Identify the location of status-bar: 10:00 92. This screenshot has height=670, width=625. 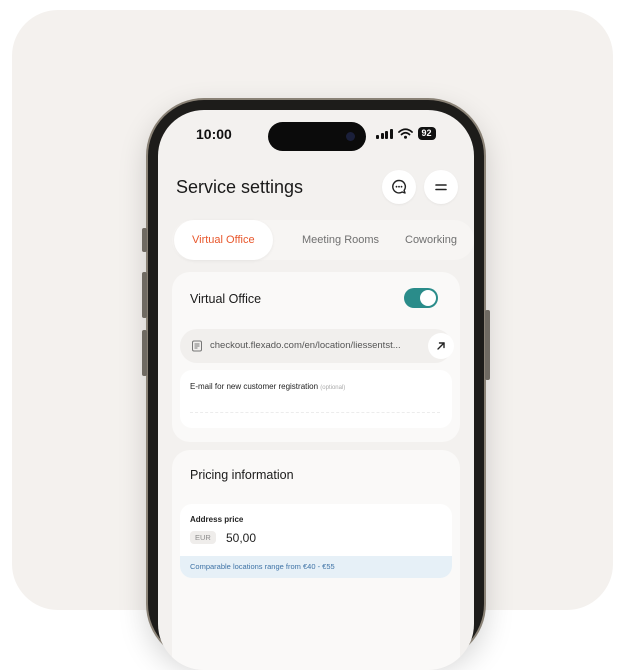
(316, 134).